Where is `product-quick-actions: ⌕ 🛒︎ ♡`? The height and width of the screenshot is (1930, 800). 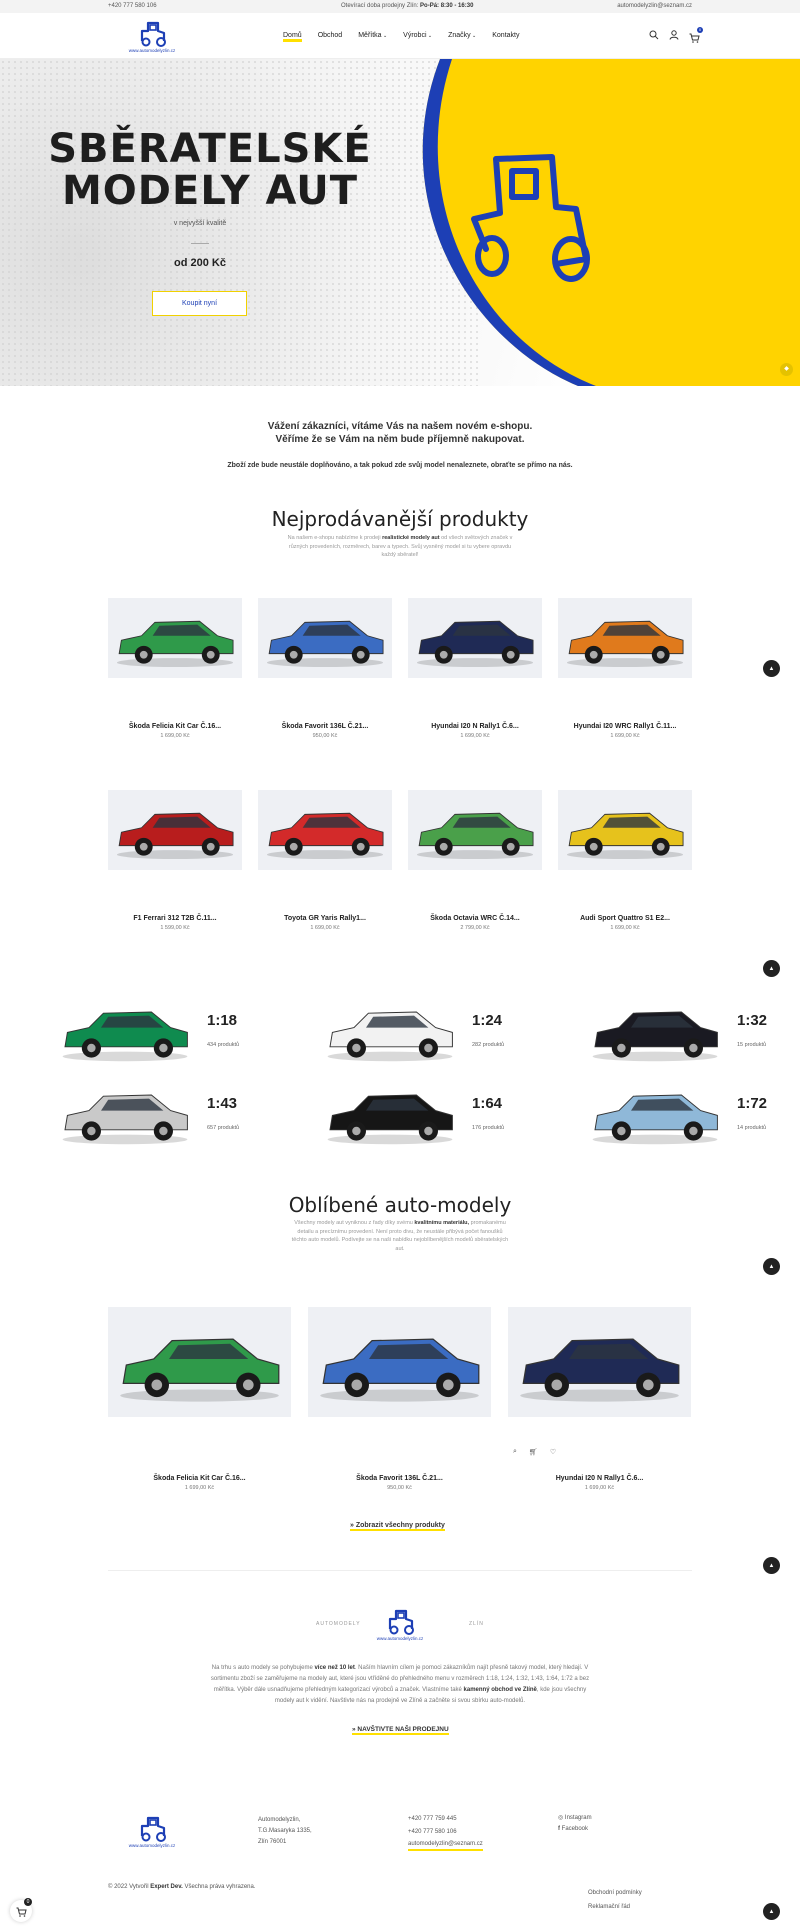 product-quick-actions: ⌕ 🛒︎ ♡ is located at coordinates (534, 1452).